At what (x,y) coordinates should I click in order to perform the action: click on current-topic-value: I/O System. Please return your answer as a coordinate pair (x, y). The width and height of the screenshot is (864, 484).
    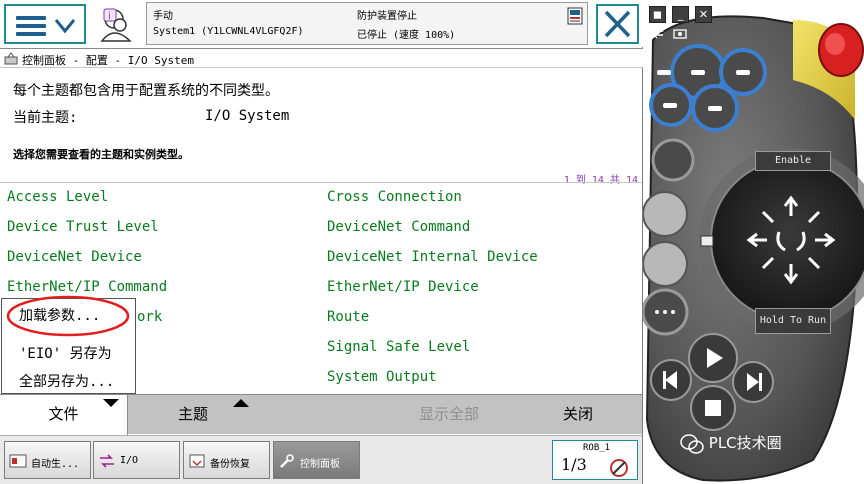
    Looking at the image, I should click on (247, 116).